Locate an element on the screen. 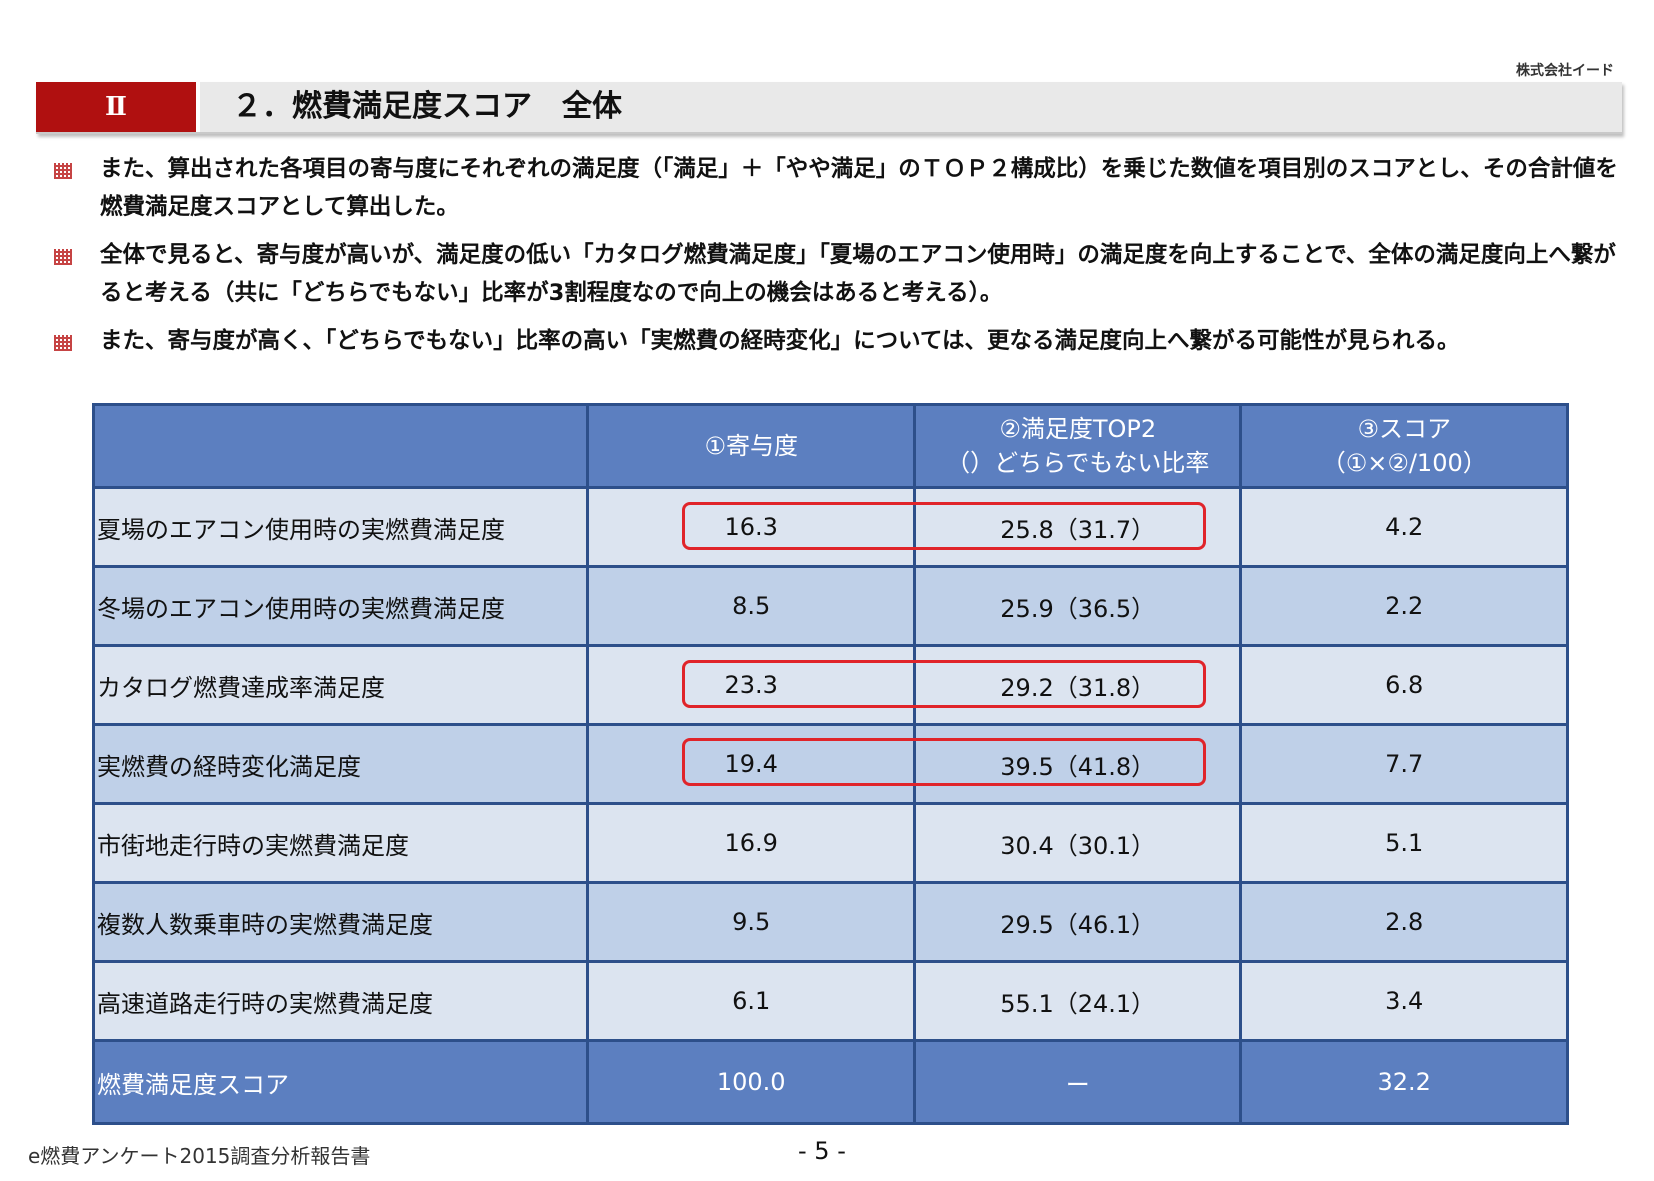 This screenshot has width=1654, height=1181. total-label: 燃費満足度スコア is located at coordinates (340, 1082).